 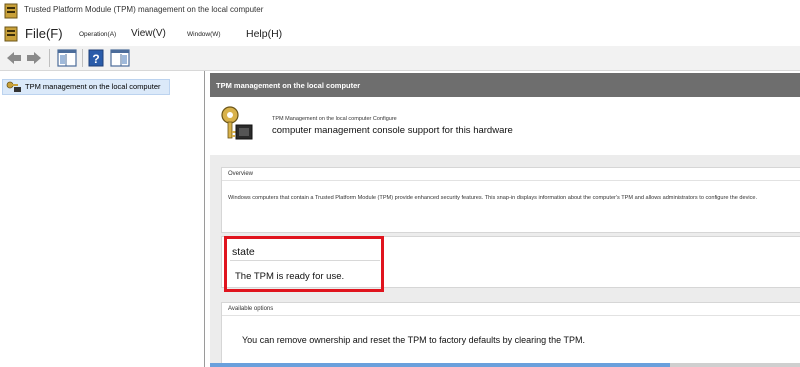 I want to click on tree-item-tpm-management: TPM management on the local computer, so click(x=86, y=87).